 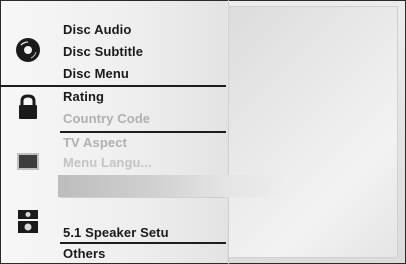 I want to click on tv-icon, so click(x=28, y=161).